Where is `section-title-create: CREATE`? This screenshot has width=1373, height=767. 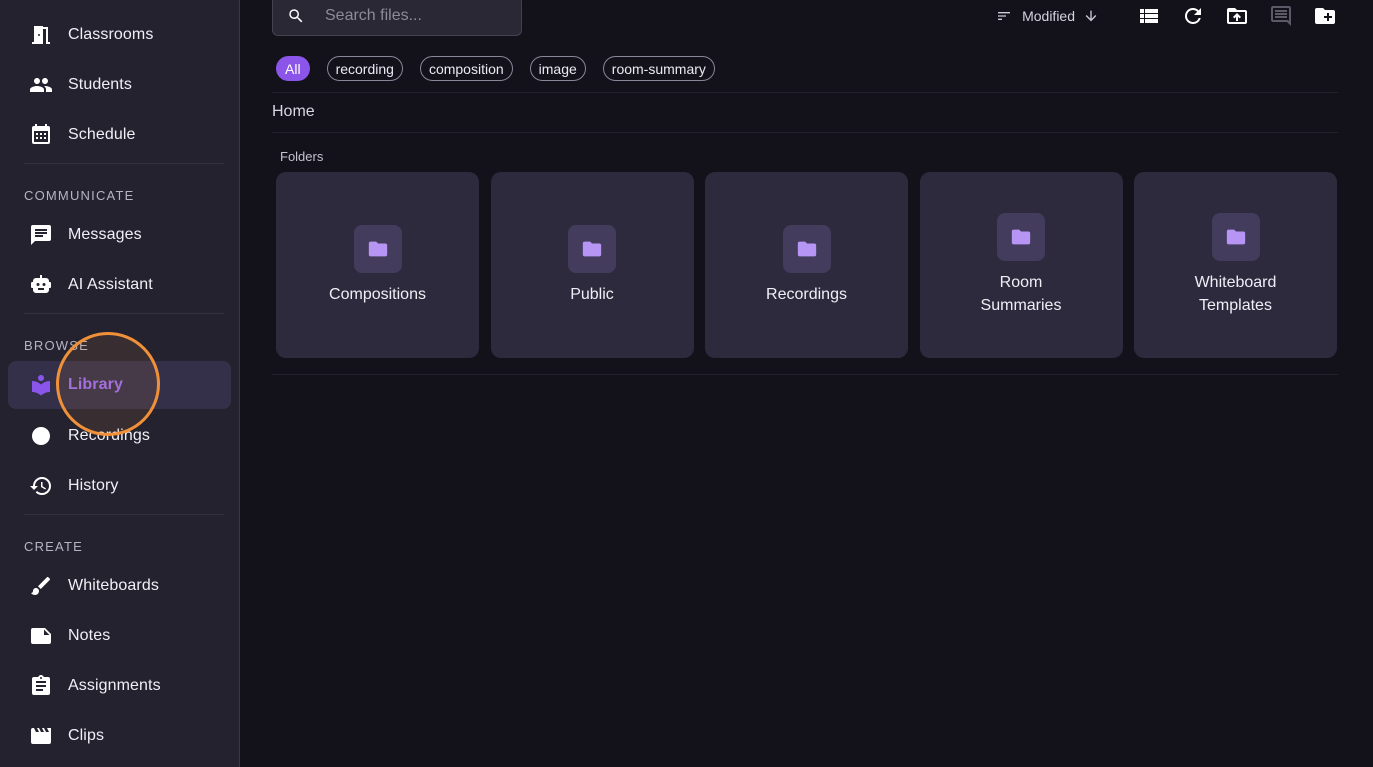
section-title-create: CREATE is located at coordinates (53, 546).